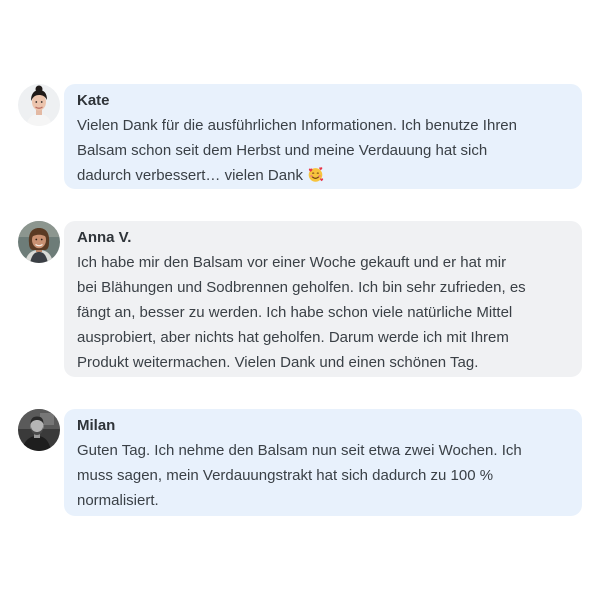 The height and width of the screenshot is (600, 600). What do you see at coordinates (323, 238) in the screenshot?
I see `comment-author: Anna V.` at bounding box center [323, 238].